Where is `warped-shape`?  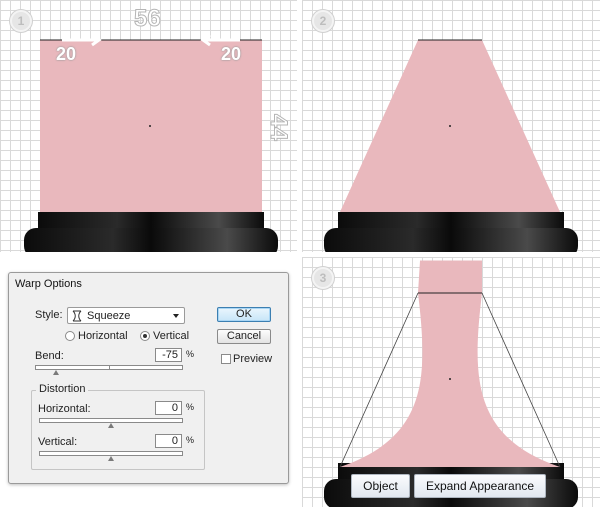 warped-shape is located at coordinates (450, 364).